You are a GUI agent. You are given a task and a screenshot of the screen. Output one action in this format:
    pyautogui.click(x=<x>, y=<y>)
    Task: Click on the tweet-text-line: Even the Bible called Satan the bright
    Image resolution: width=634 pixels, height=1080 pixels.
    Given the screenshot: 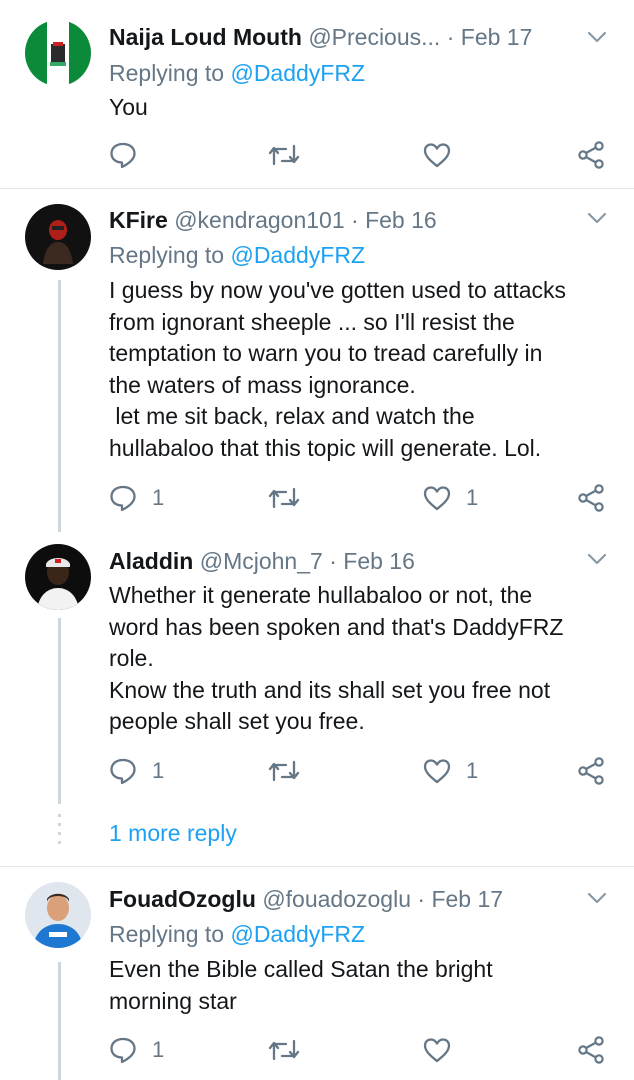 What is the action you would take?
    pyautogui.click(x=301, y=969)
    